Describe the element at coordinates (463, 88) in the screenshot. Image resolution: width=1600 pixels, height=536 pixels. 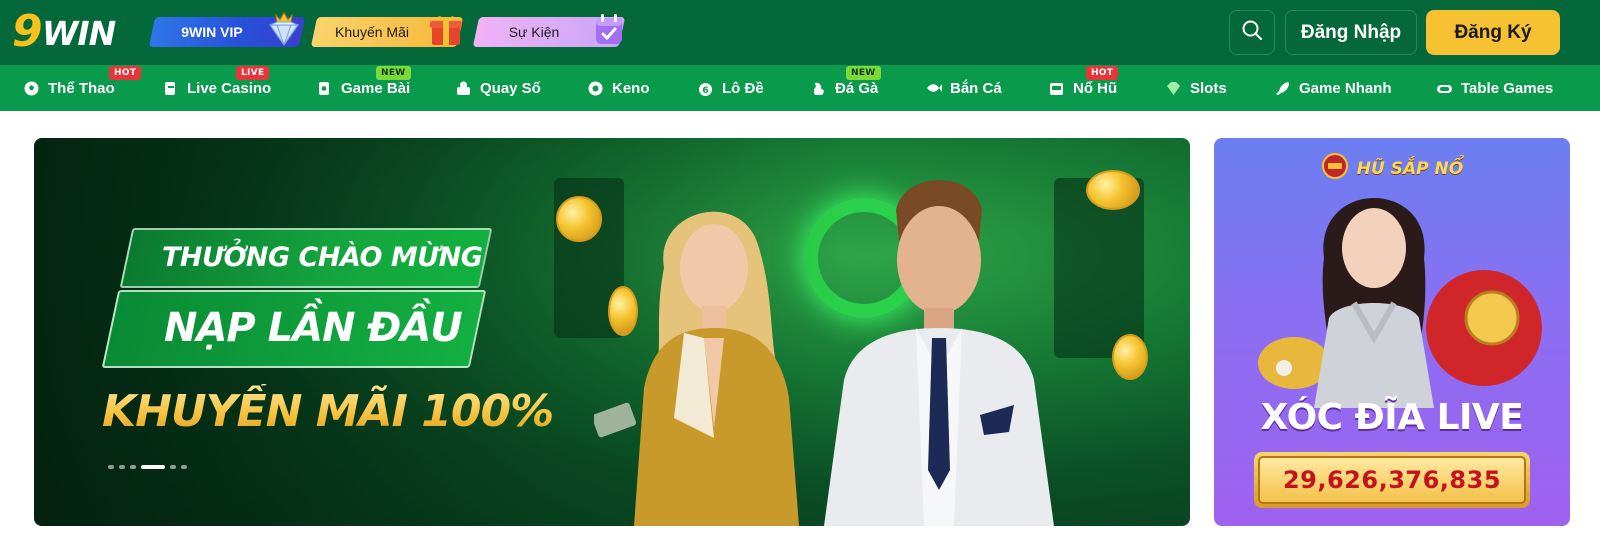
I see `lottery-ball-icon` at that location.